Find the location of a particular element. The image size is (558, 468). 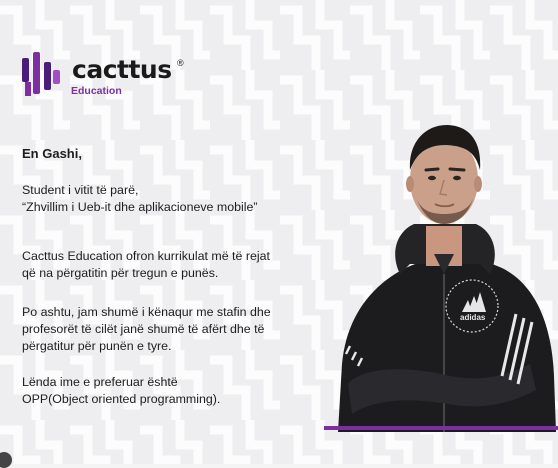

greeting: En Gashi, is located at coordinates (52, 153).